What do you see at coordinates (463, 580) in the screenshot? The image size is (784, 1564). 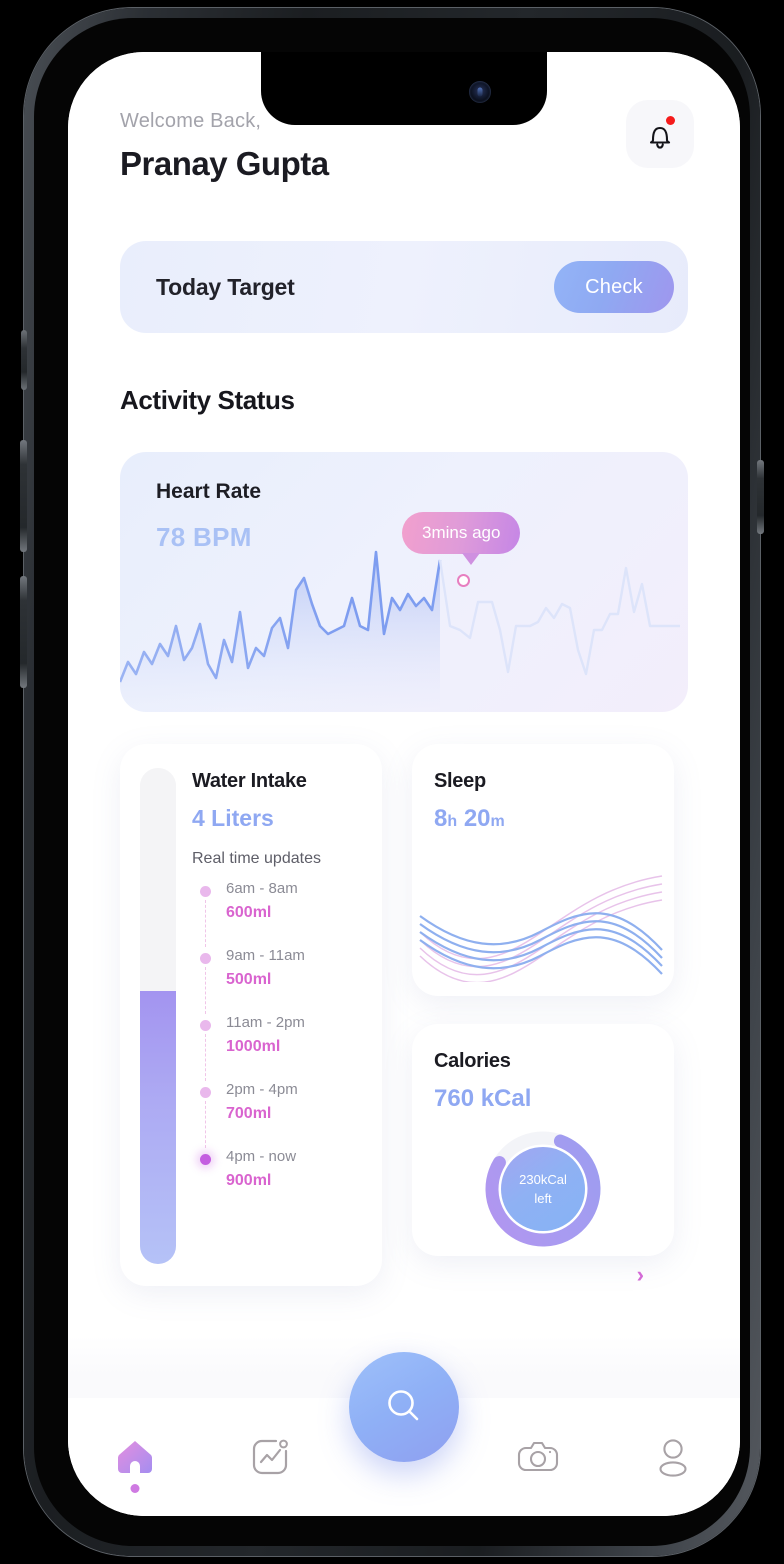 I see `heart-rate-marker-point` at bounding box center [463, 580].